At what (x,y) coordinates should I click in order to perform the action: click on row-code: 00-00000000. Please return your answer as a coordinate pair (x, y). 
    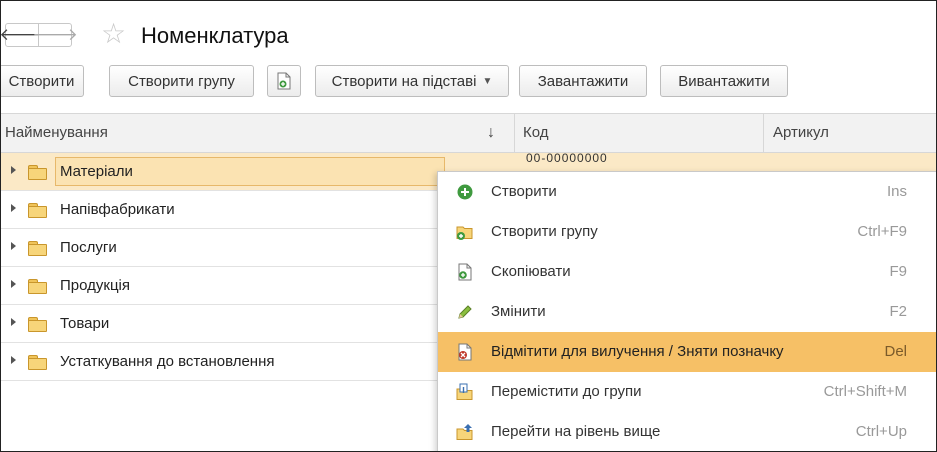
    Looking at the image, I should click on (567, 158).